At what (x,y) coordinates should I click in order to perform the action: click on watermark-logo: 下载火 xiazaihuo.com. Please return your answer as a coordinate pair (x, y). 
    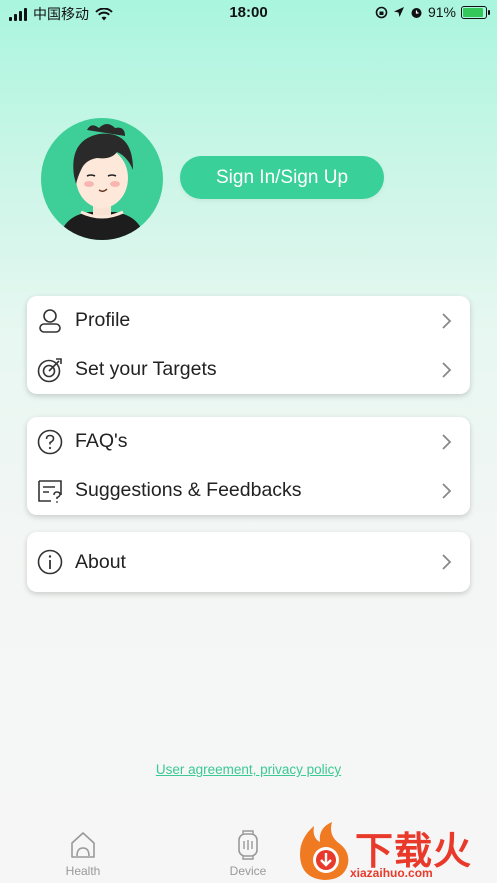
    Looking at the image, I should click on (394, 850).